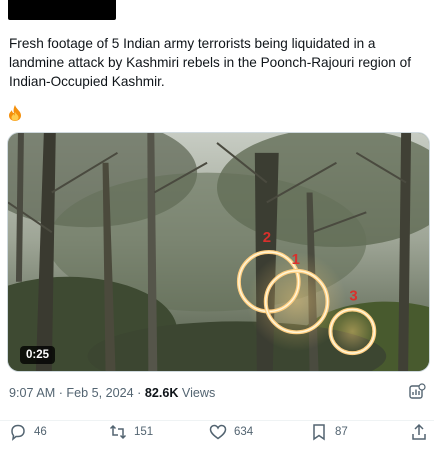  What do you see at coordinates (38, 355) in the screenshot?
I see `video-duration-badge: 0:25` at bounding box center [38, 355].